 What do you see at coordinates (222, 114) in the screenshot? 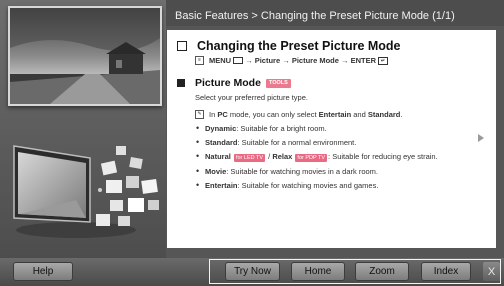
I see `note-pc: PC` at bounding box center [222, 114].